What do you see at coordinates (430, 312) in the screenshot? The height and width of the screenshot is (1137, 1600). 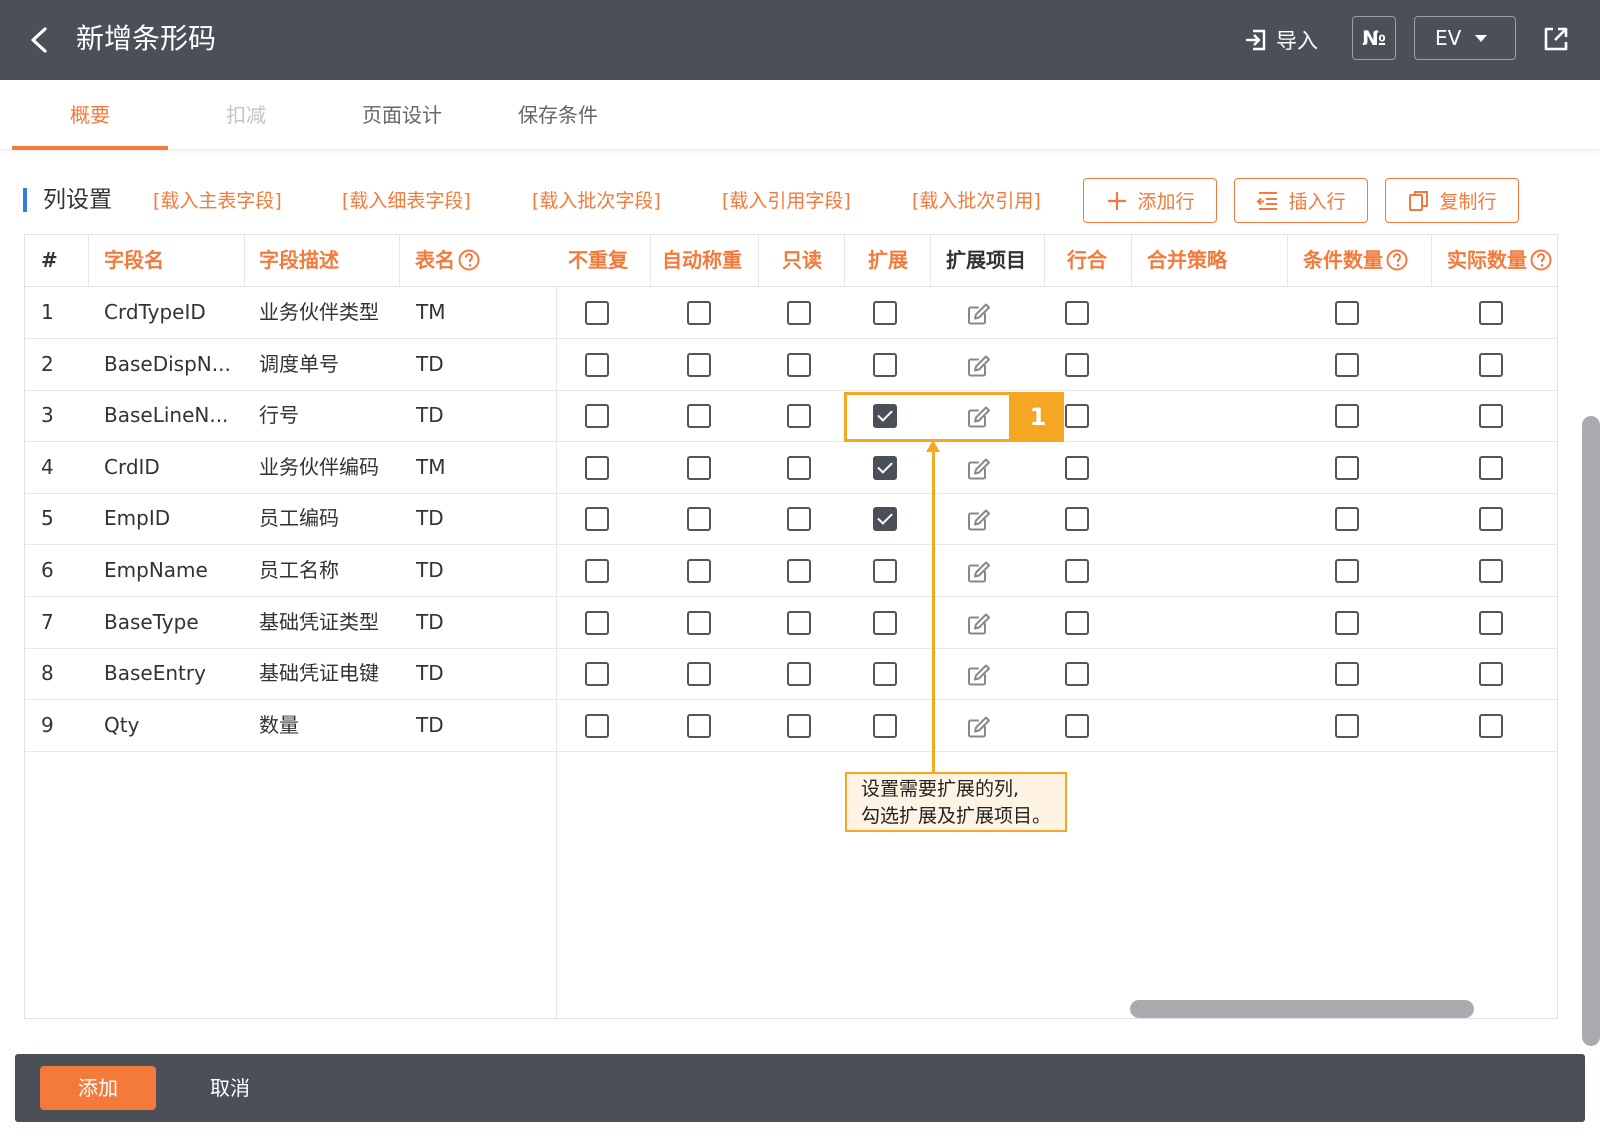 I see `table-name-cell: TM` at bounding box center [430, 312].